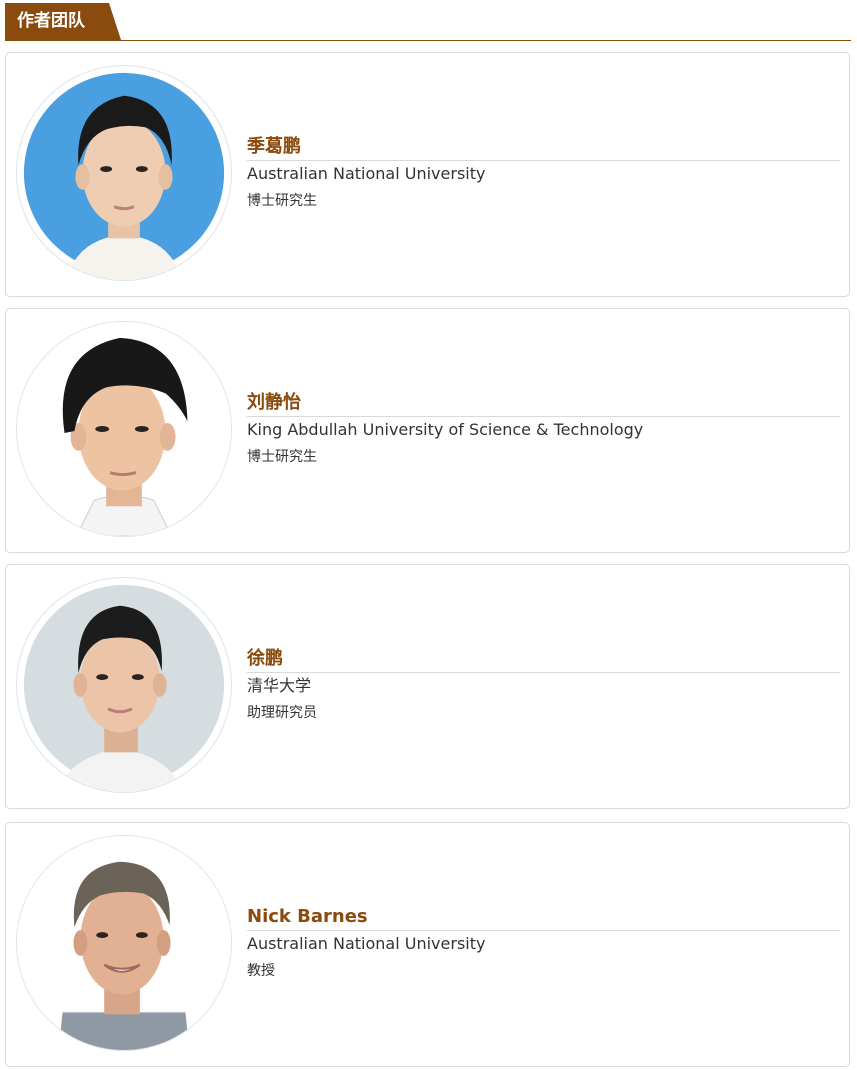 This screenshot has width=857, height=1070. Describe the element at coordinates (543, 148) in the screenshot. I see `author-name: 季葛鹏` at that location.